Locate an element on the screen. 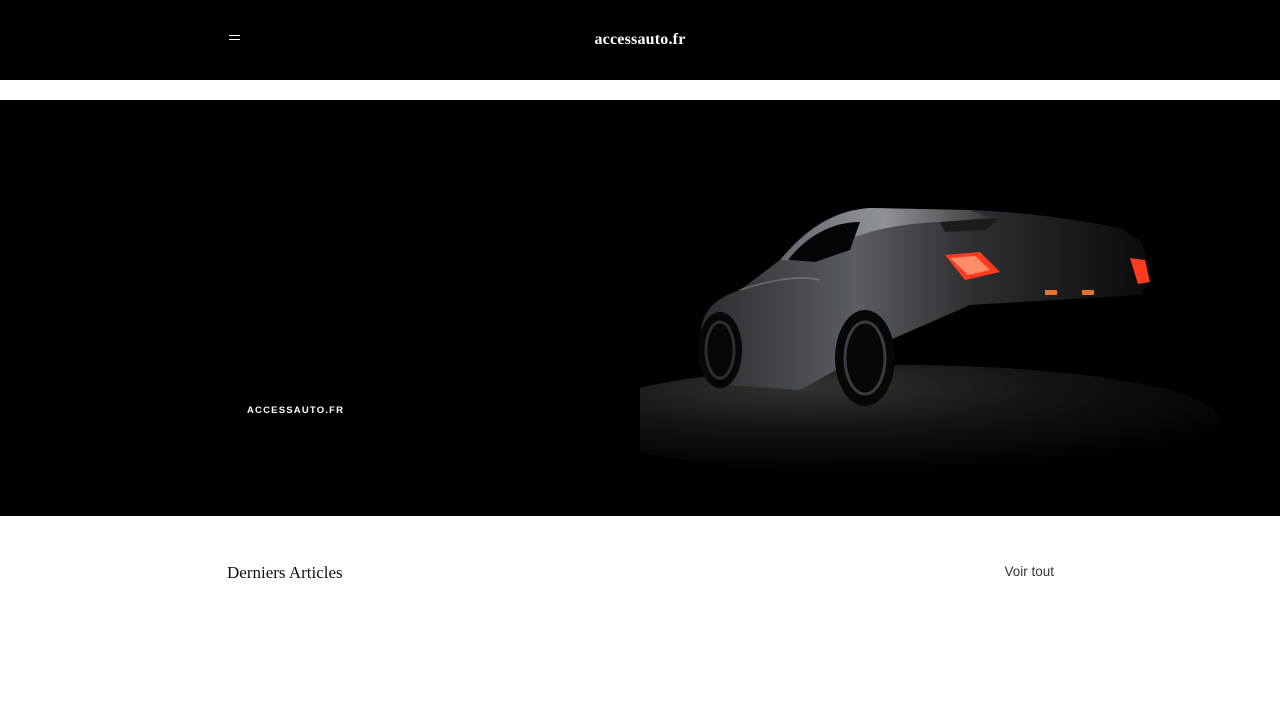  site-header: accessauto.fr is located at coordinates (640, 40).